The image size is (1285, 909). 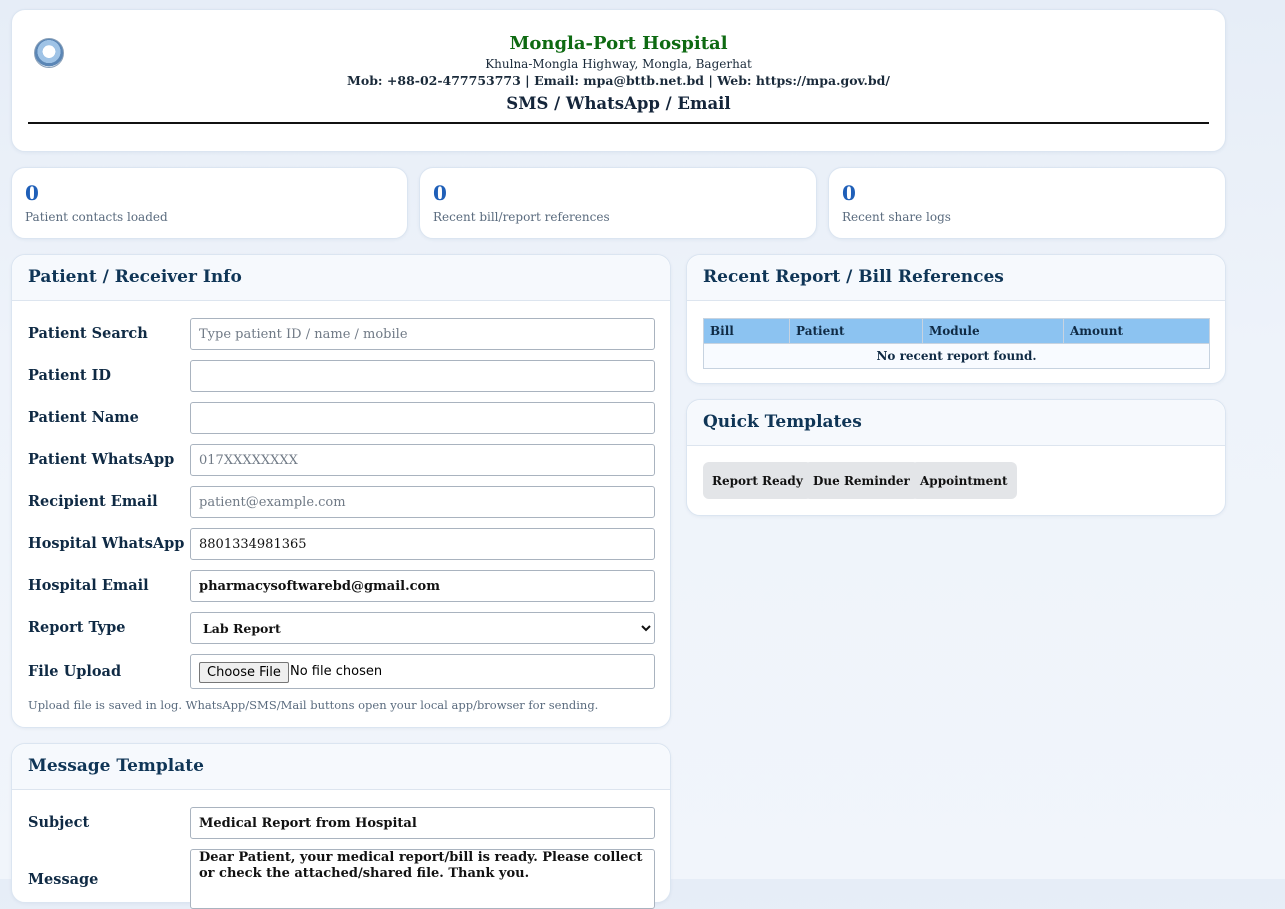 I want to click on header-divider, so click(x=618, y=123).